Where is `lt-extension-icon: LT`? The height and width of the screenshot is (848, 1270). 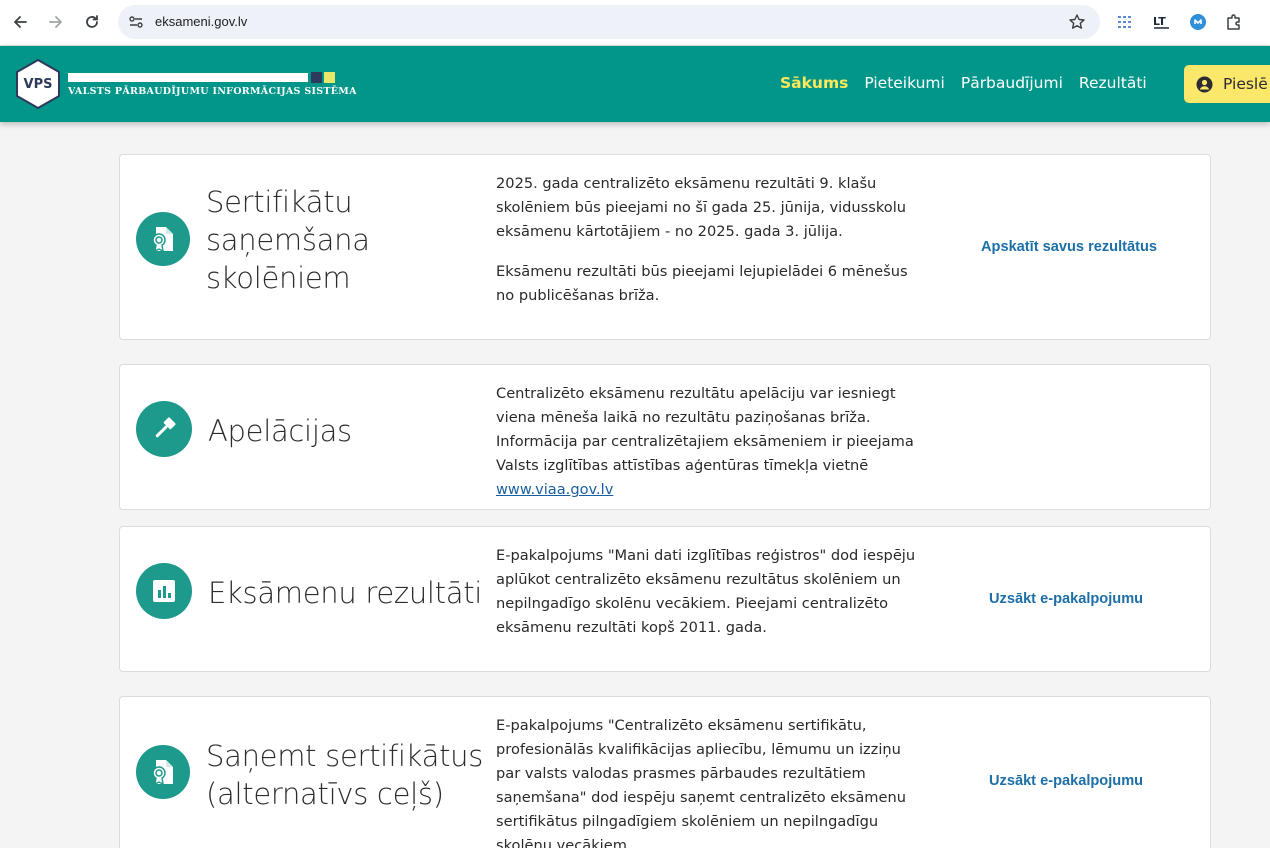
lt-extension-icon: LT is located at coordinates (1162, 22).